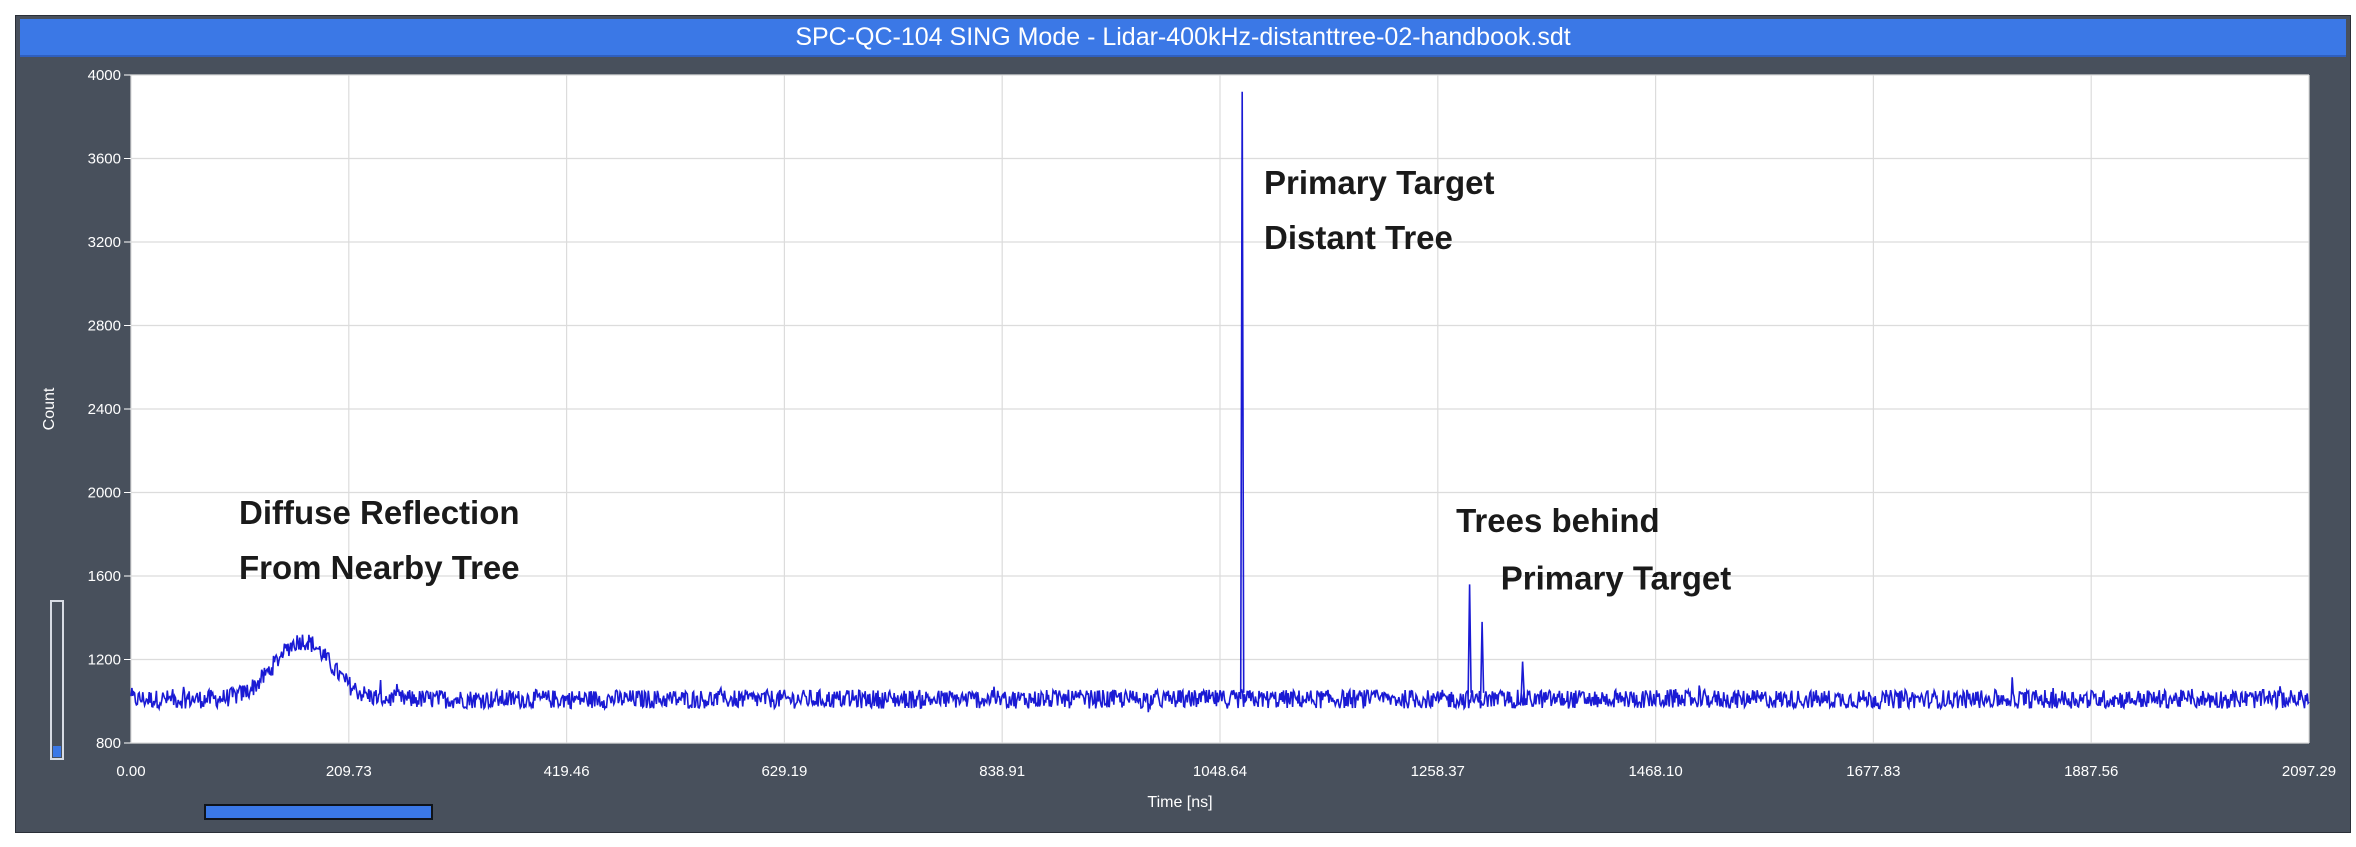 The width and height of the screenshot is (2356, 847). What do you see at coordinates (349, 771) in the screenshot?
I see `x-tick-label: 209.73` at bounding box center [349, 771].